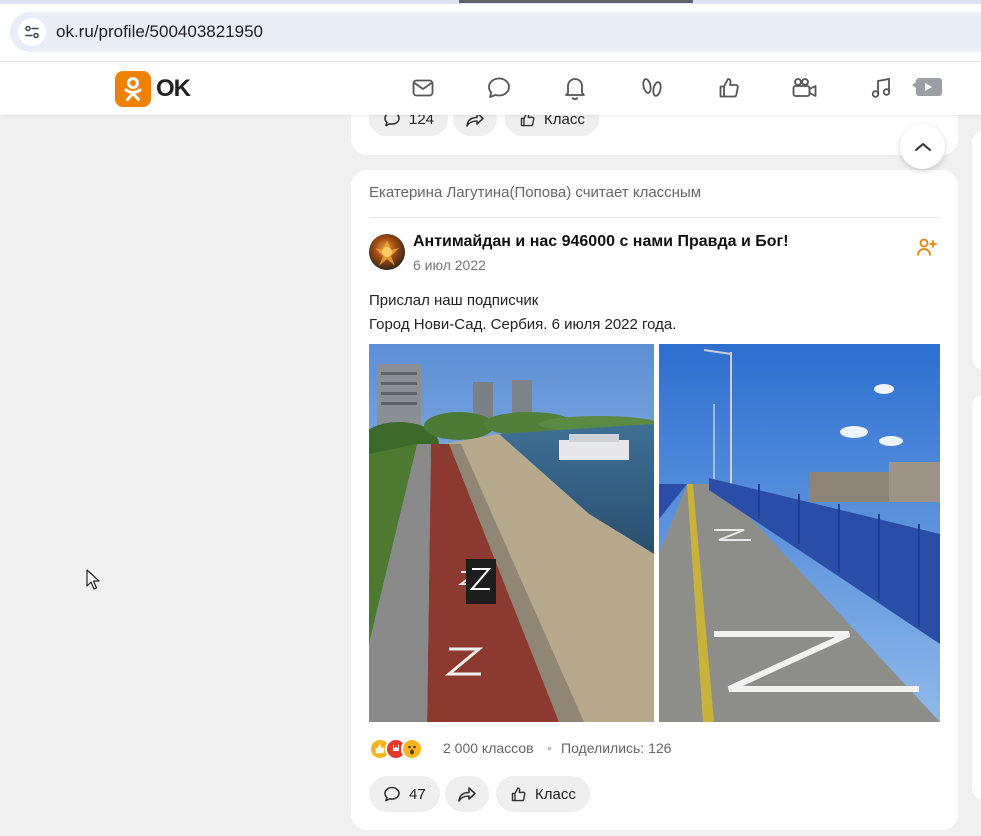  Describe the element at coordinates (153, 89) in the screenshot. I see `ok-logo: OK` at that location.